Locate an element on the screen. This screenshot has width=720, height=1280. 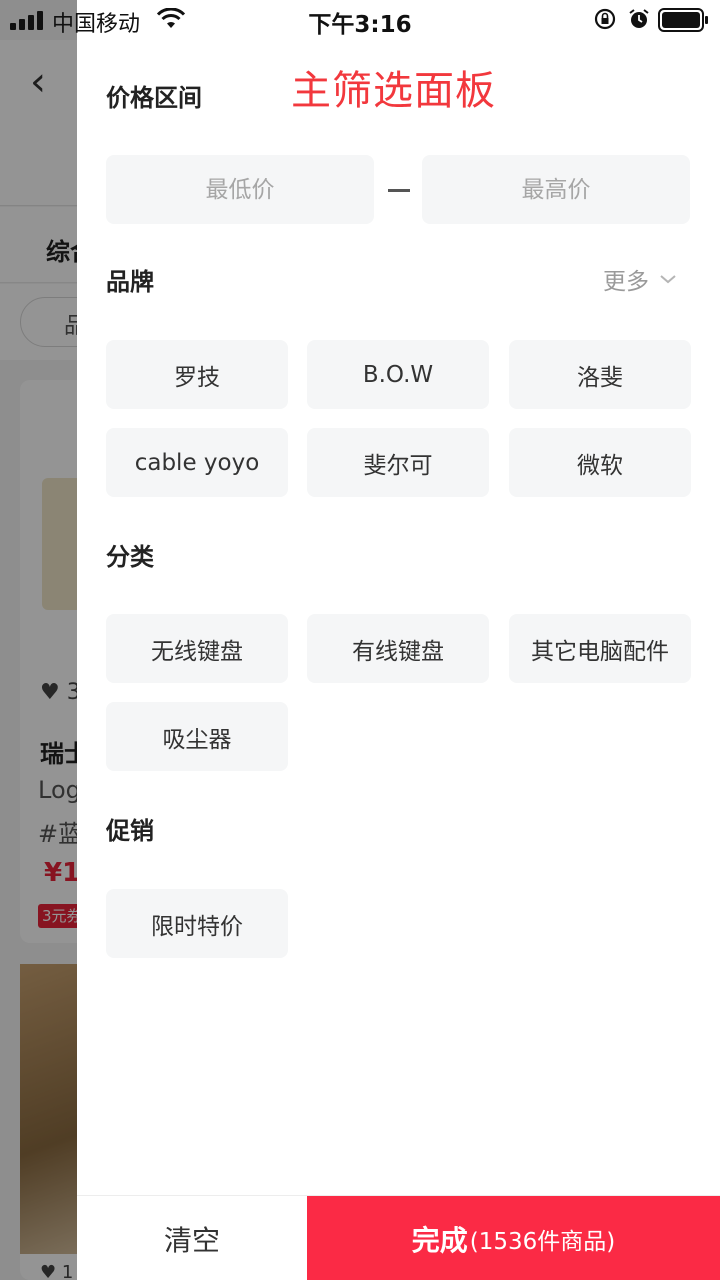
category-option: 有线键盘 is located at coordinates (398, 648).